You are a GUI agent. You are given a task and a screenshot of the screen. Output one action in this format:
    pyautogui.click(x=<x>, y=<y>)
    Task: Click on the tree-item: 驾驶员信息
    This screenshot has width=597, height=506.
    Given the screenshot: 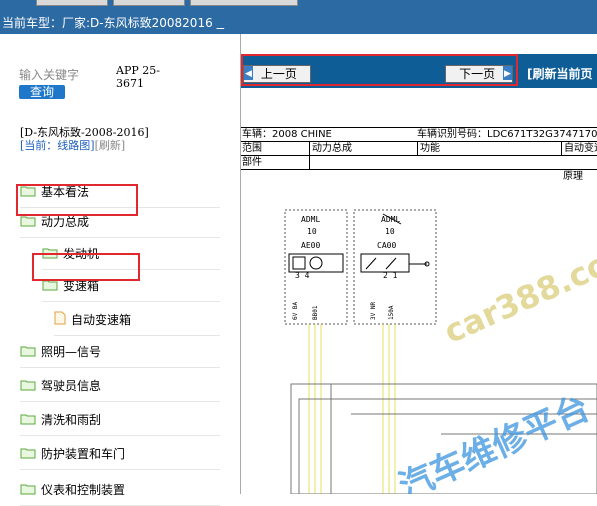 What is the action you would take?
    pyautogui.click(x=120, y=386)
    